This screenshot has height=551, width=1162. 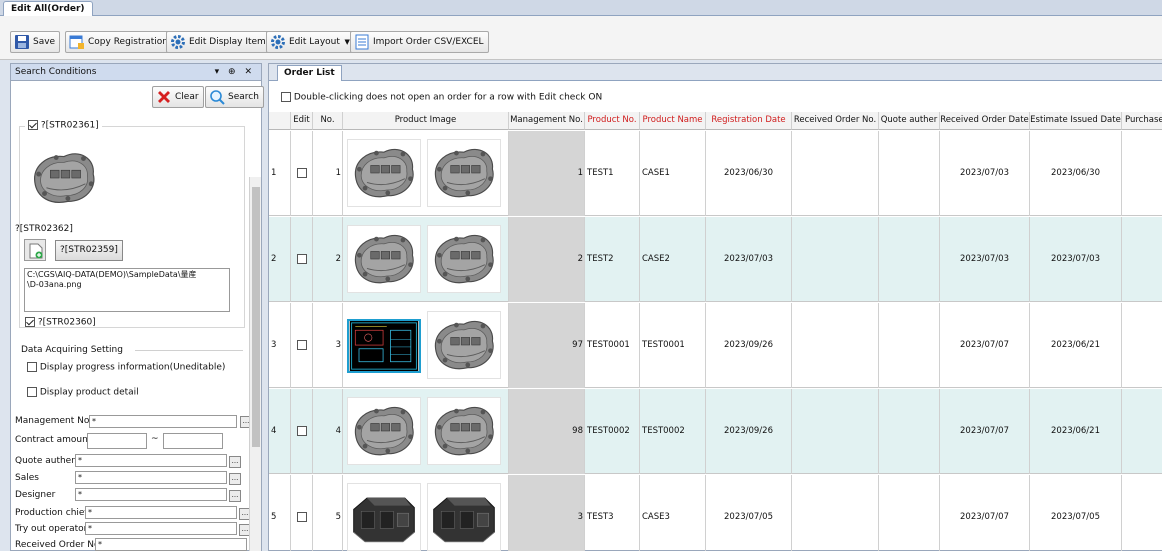 What do you see at coordinates (51, 529) in the screenshot?
I see `try-out-operator-label: Try out operator` at bounding box center [51, 529].